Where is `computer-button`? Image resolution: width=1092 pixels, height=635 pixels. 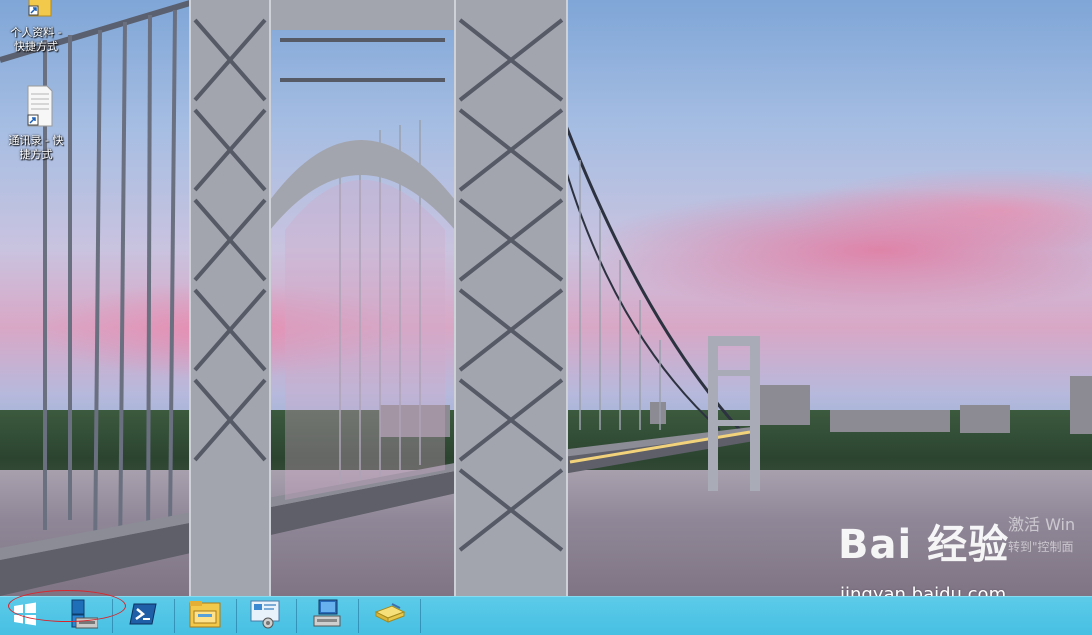
computer-button is located at coordinates (327, 616).